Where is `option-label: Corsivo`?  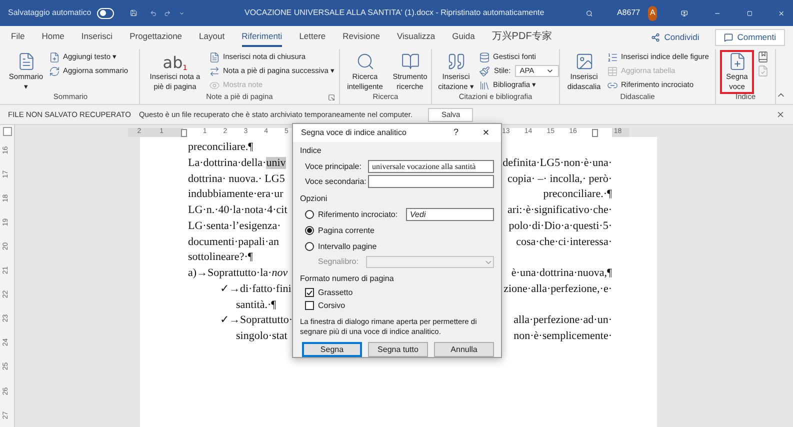
option-label: Corsivo is located at coordinates (332, 306).